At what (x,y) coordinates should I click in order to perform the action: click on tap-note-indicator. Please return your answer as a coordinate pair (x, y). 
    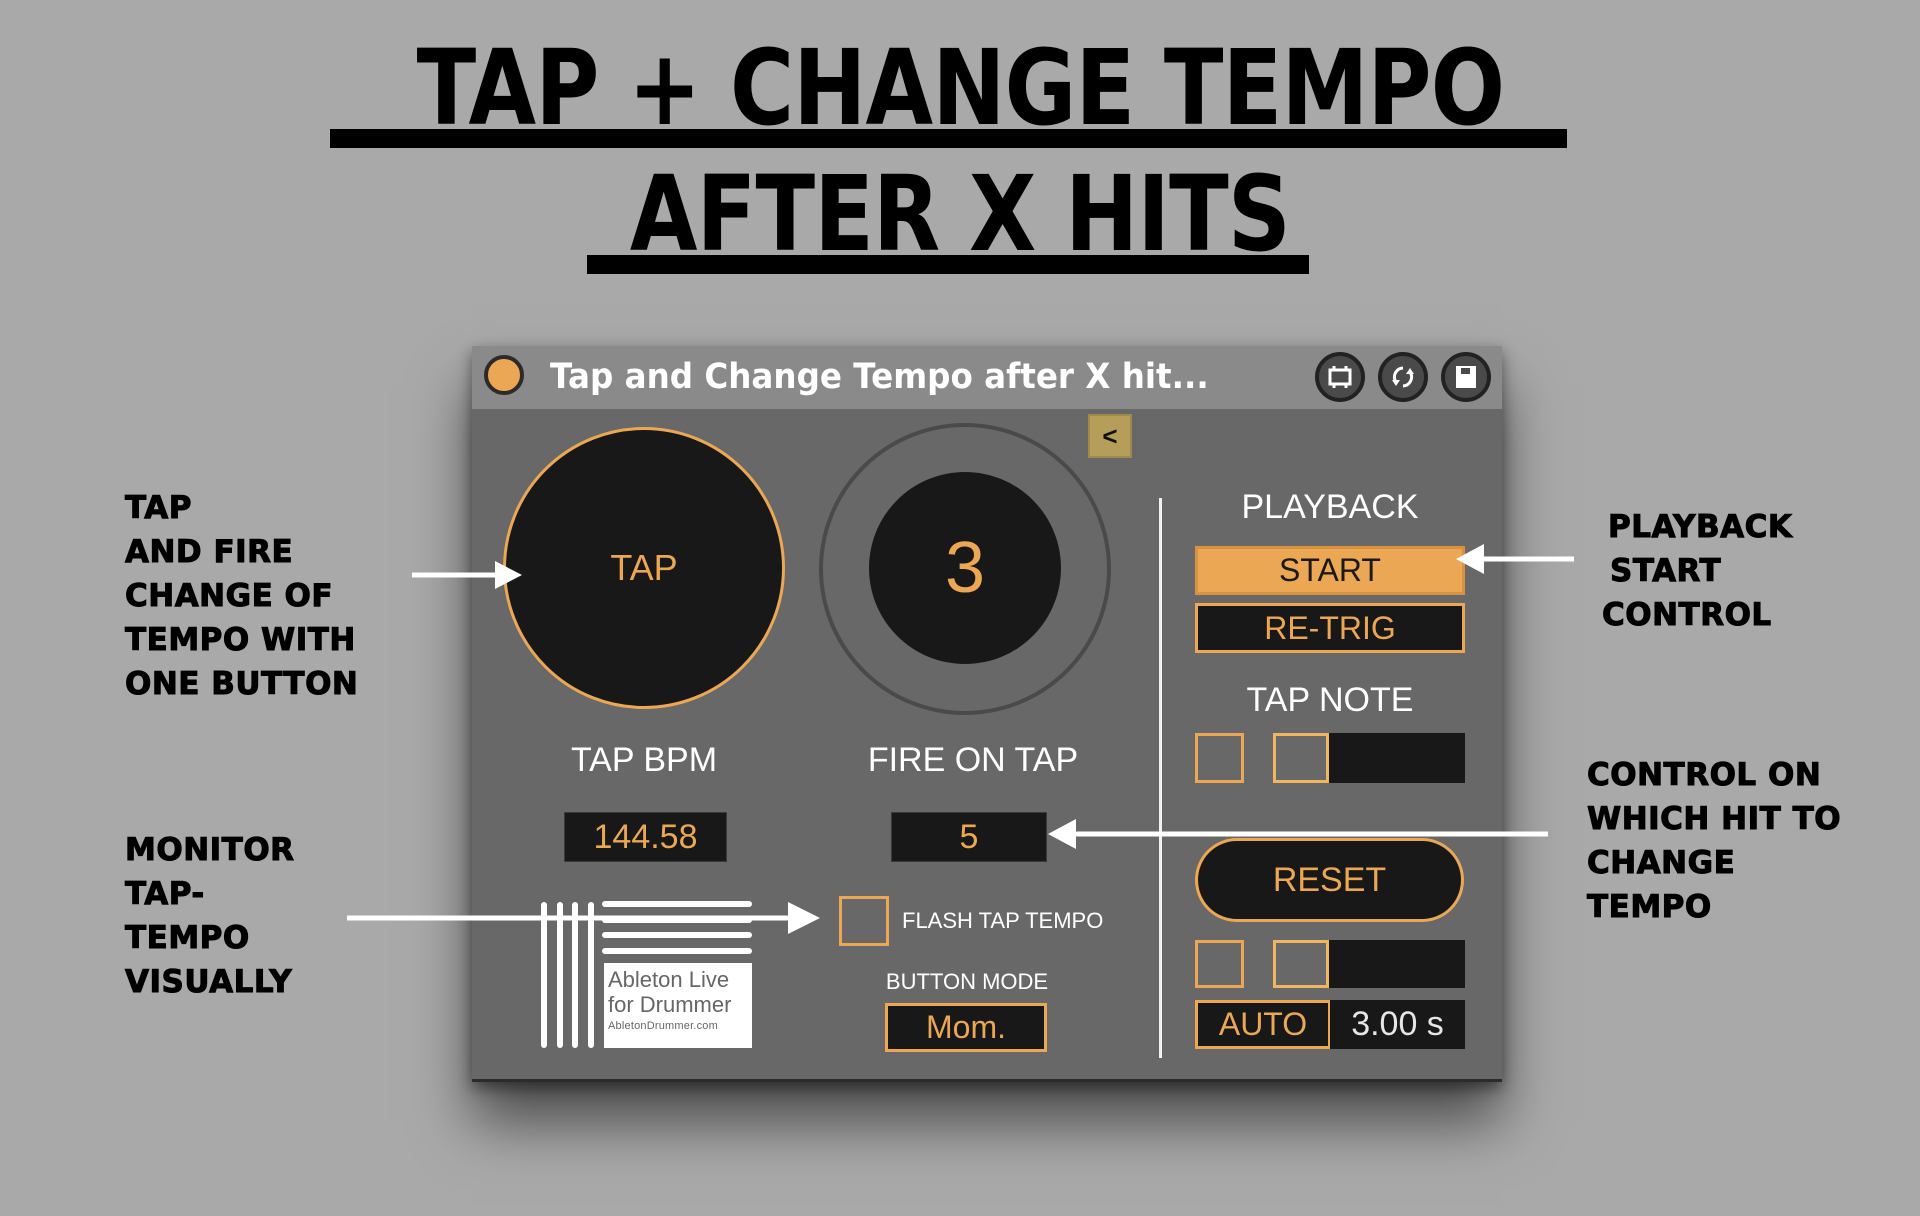
    Looking at the image, I should click on (1301, 758).